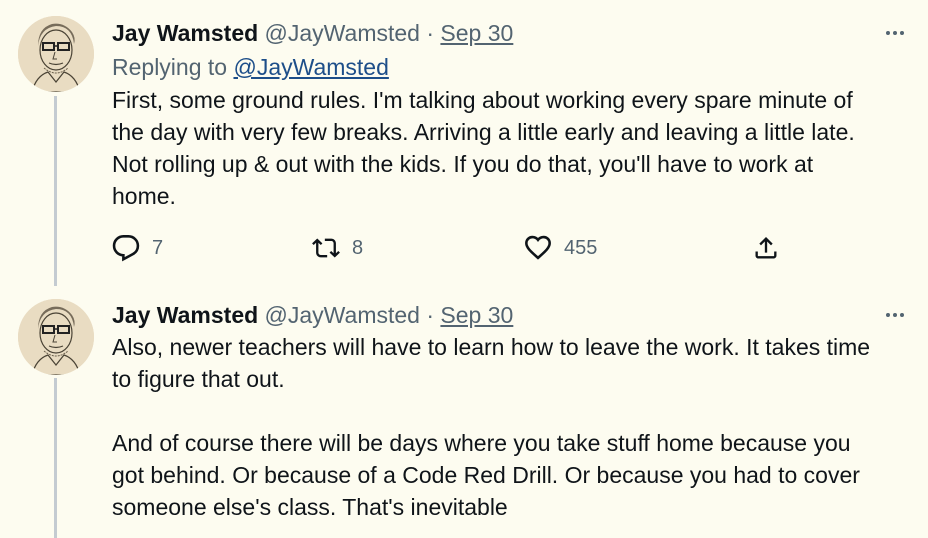  I want to click on retweet-button: 8, so click(337, 248).